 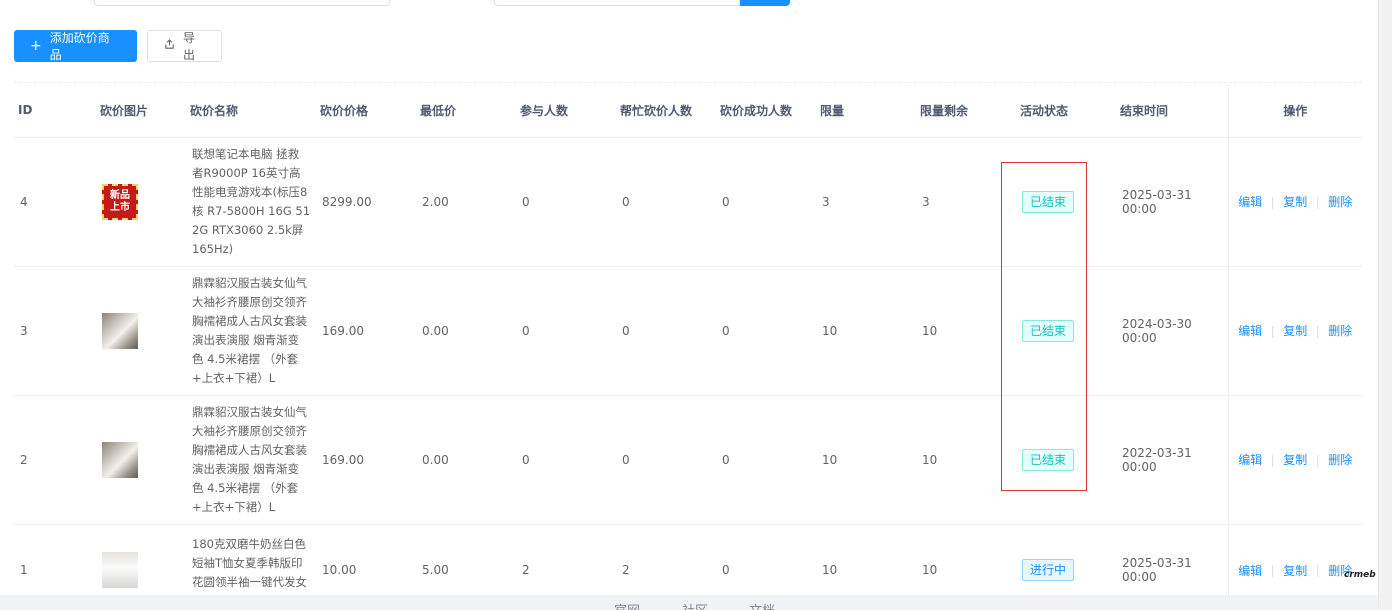 I want to click on export-button: 导出, so click(x=184, y=46).